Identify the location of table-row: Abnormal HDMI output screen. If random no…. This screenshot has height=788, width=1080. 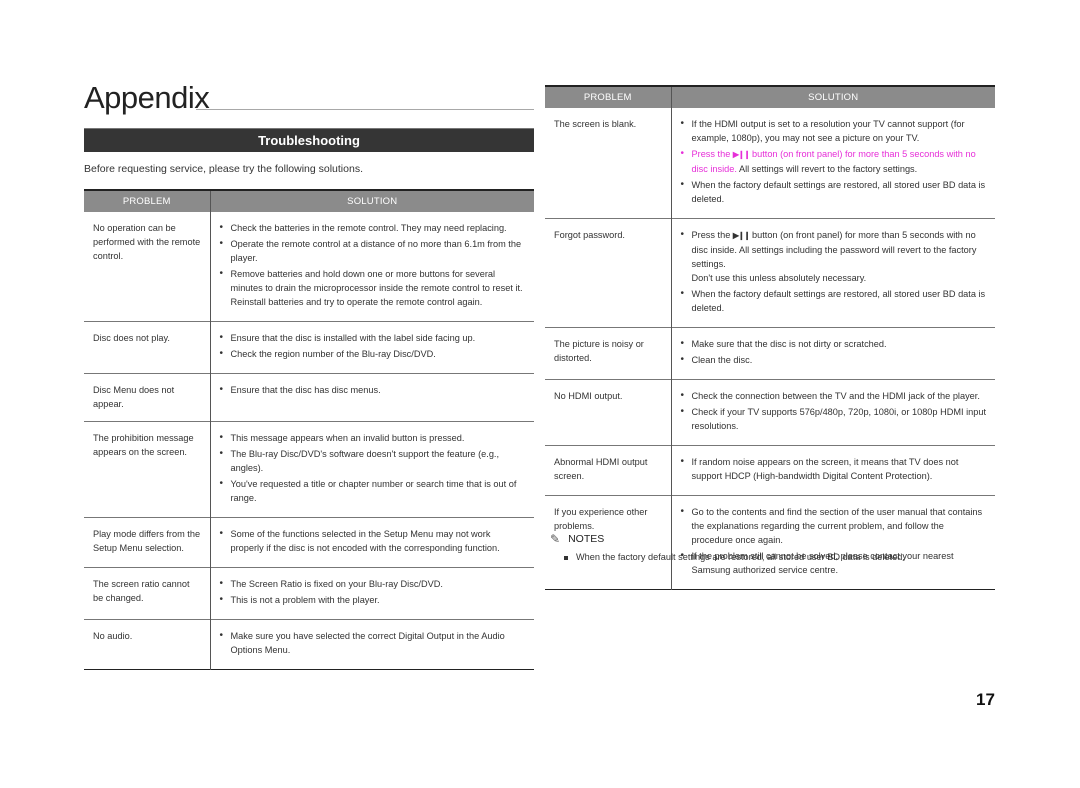
(770, 470).